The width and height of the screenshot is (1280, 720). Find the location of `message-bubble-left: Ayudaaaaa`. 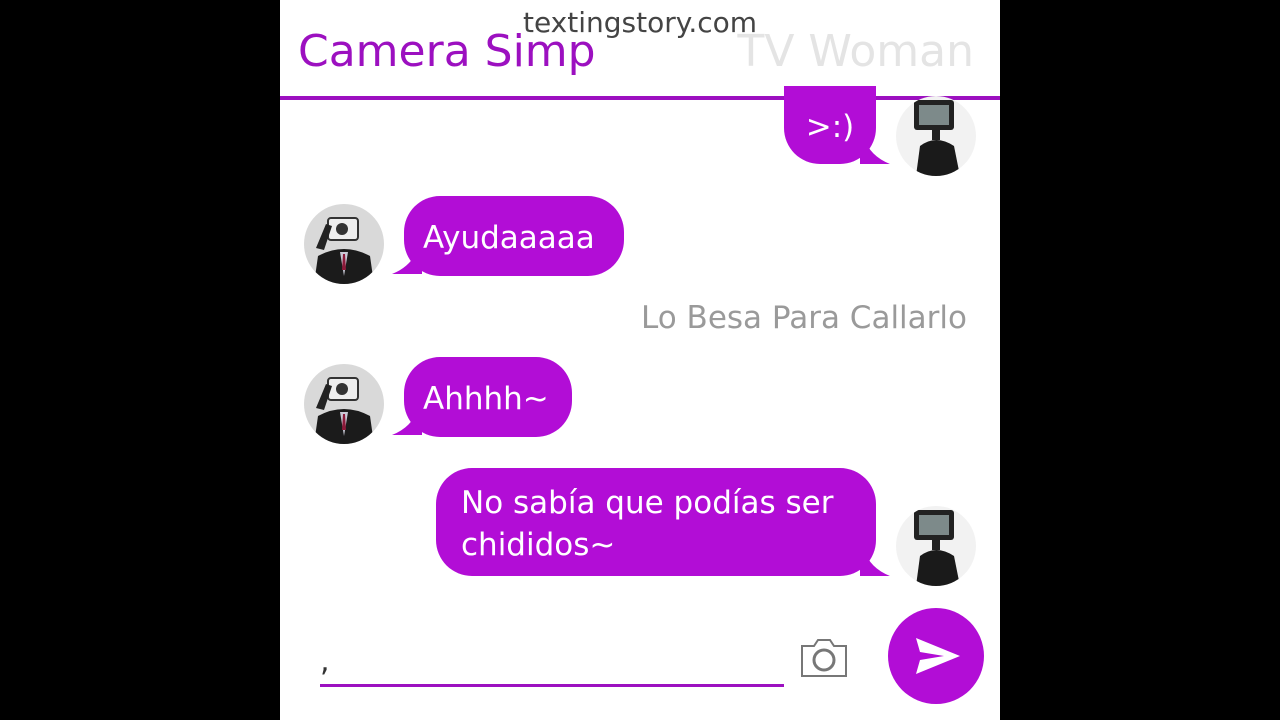

message-bubble-left: Ayudaaaaa is located at coordinates (514, 236).